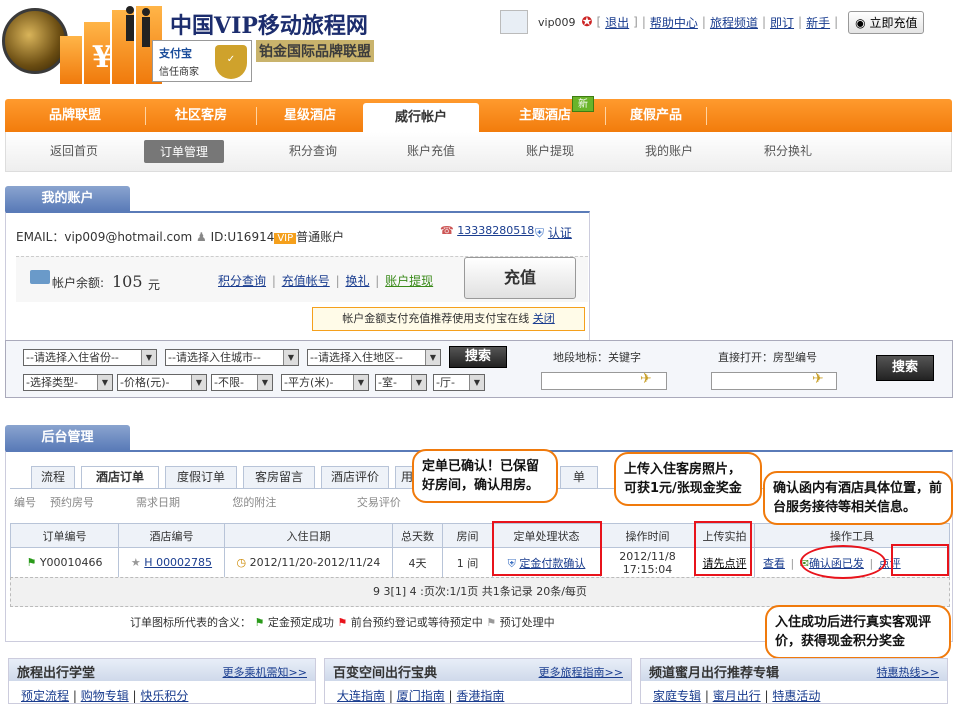 The height and width of the screenshot is (704, 957). Describe the element at coordinates (72, 502) in the screenshot. I see `sort-room: 预约房号` at that location.